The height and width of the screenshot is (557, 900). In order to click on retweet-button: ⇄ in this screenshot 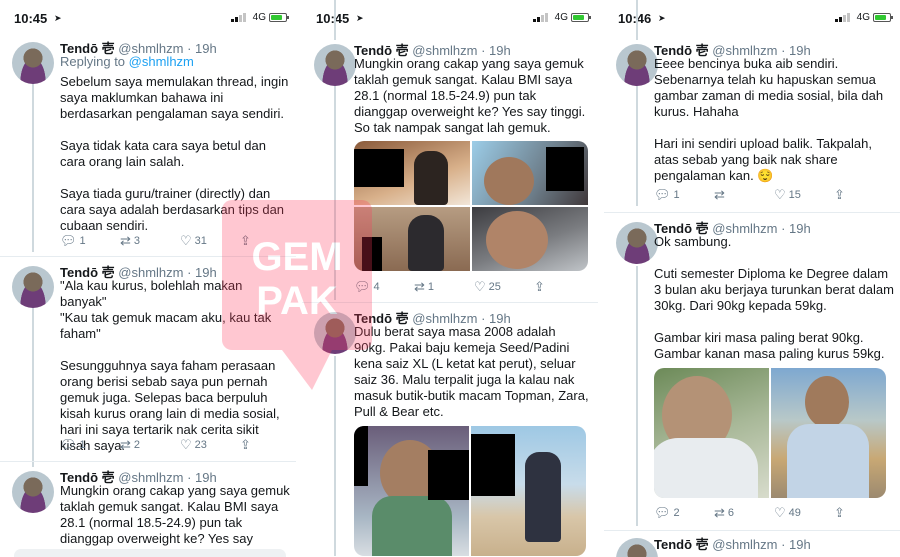, I will do `click(721, 194)`.